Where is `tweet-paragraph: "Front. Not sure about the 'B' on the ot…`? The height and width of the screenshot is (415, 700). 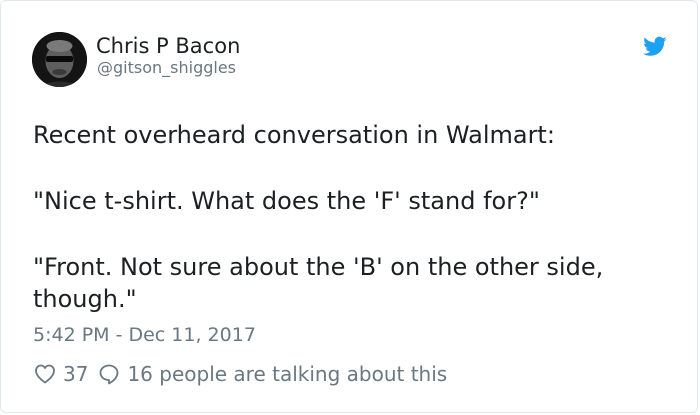 tweet-paragraph: "Front. Not sure about the 'B' on the ot… is located at coordinates (318, 283).